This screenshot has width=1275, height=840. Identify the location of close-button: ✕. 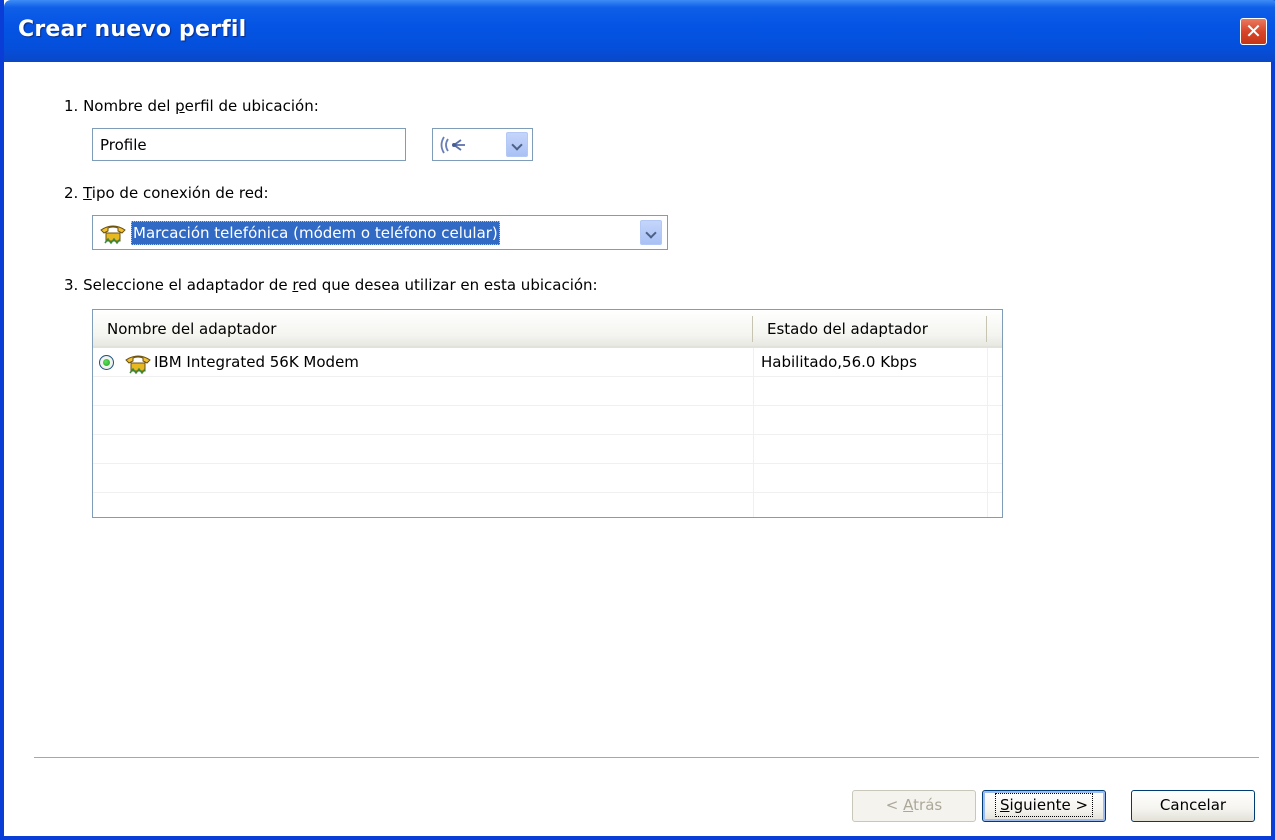
(1253, 31).